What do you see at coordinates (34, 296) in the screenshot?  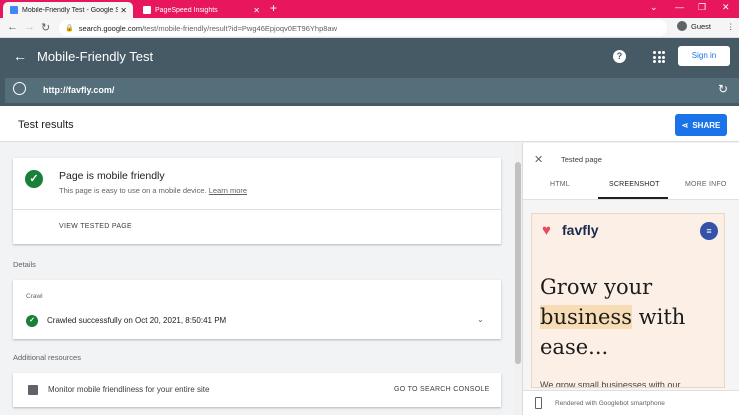 I see `crawl-label: Crawl` at bounding box center [34, 296].